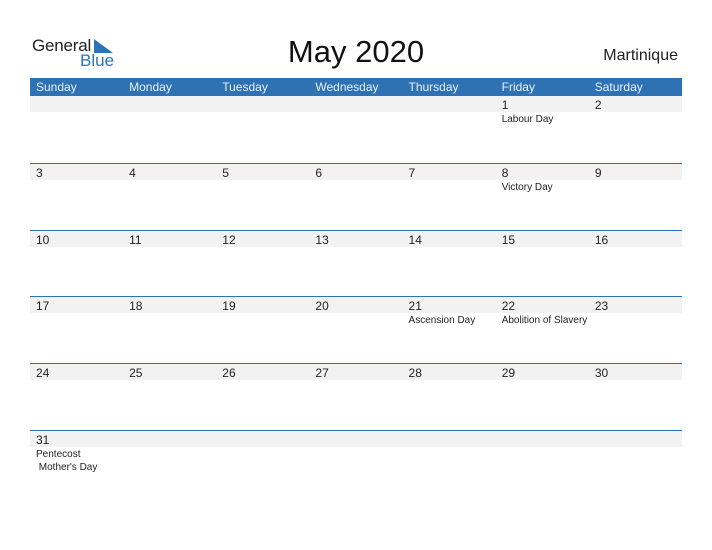 This screenshot has height=550, width=712. What do you see at coordinates (542, 397) in the screenshot?
I see `day-cell: 29` at bounding box center [542, 397].